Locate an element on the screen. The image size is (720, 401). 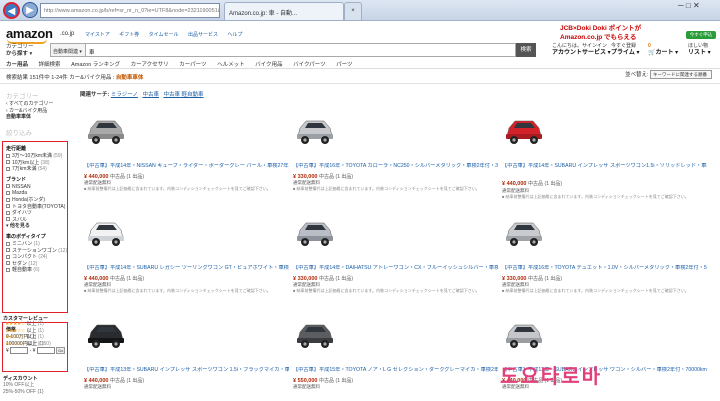
subnav-item: バイク用品 is located at coordinates (268, 65).